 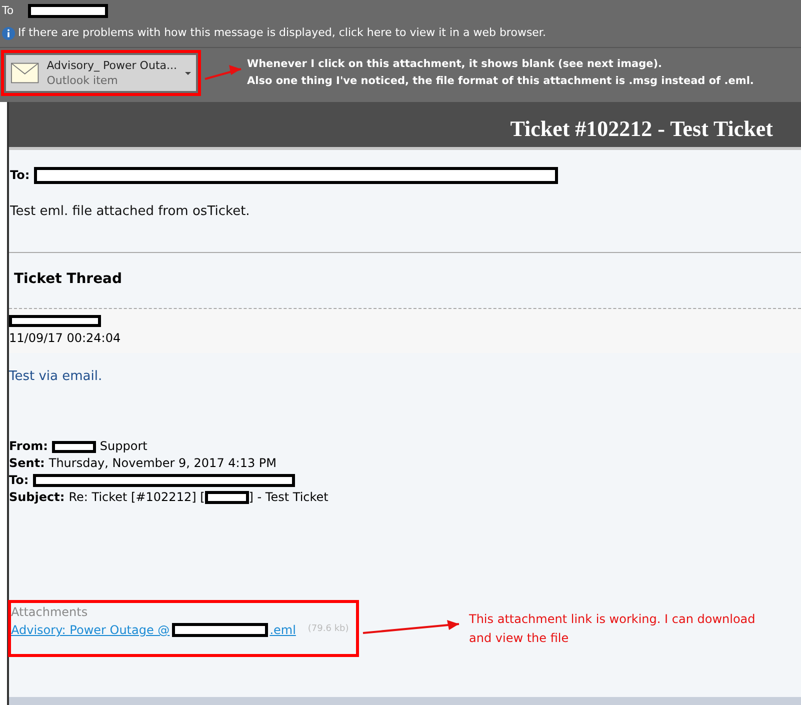 What do you see at coordinates (65, 338) in the screenshot?
I see `timestamp: 11/09/17 00:24:04` at bounding box center [65, 338].